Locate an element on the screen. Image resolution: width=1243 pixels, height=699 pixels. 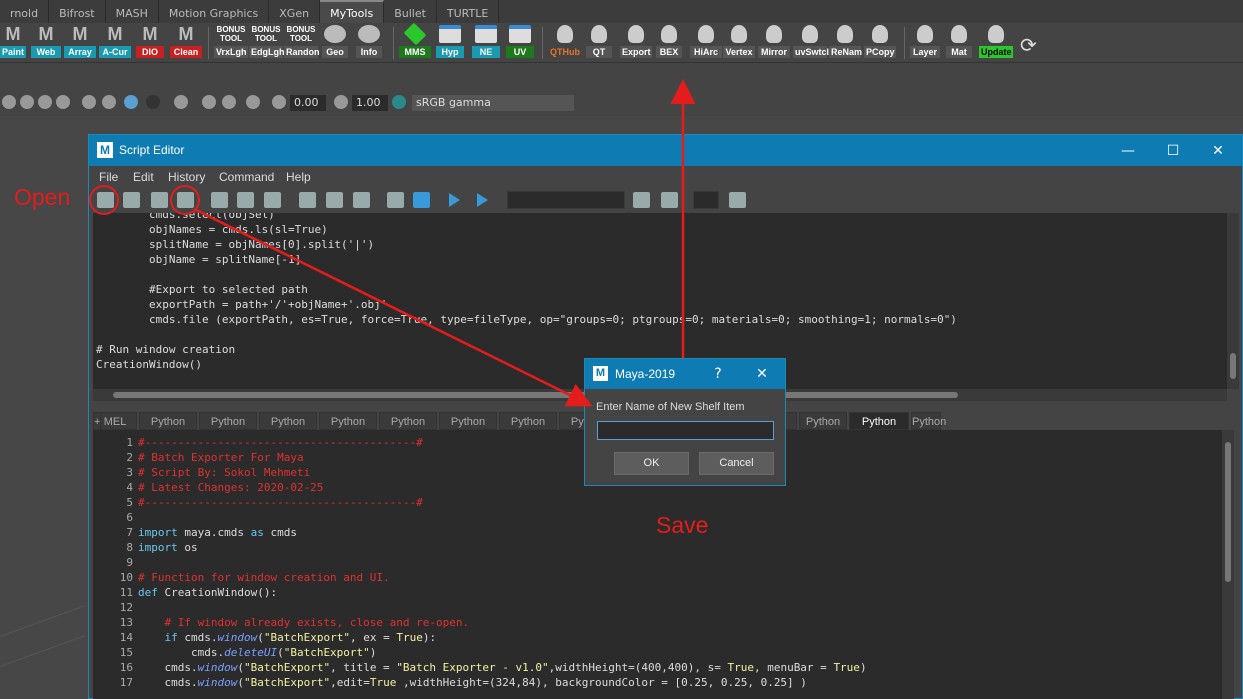
shelf-button-ne: NE is located at coordinates (486, 43).